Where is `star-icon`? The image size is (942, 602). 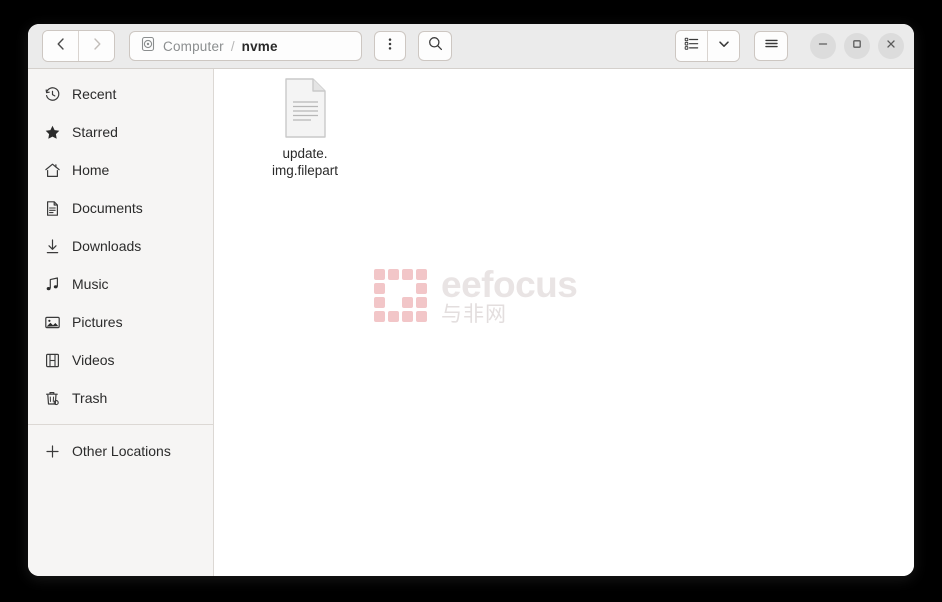 star-icon is located at coordinates (52, 132).